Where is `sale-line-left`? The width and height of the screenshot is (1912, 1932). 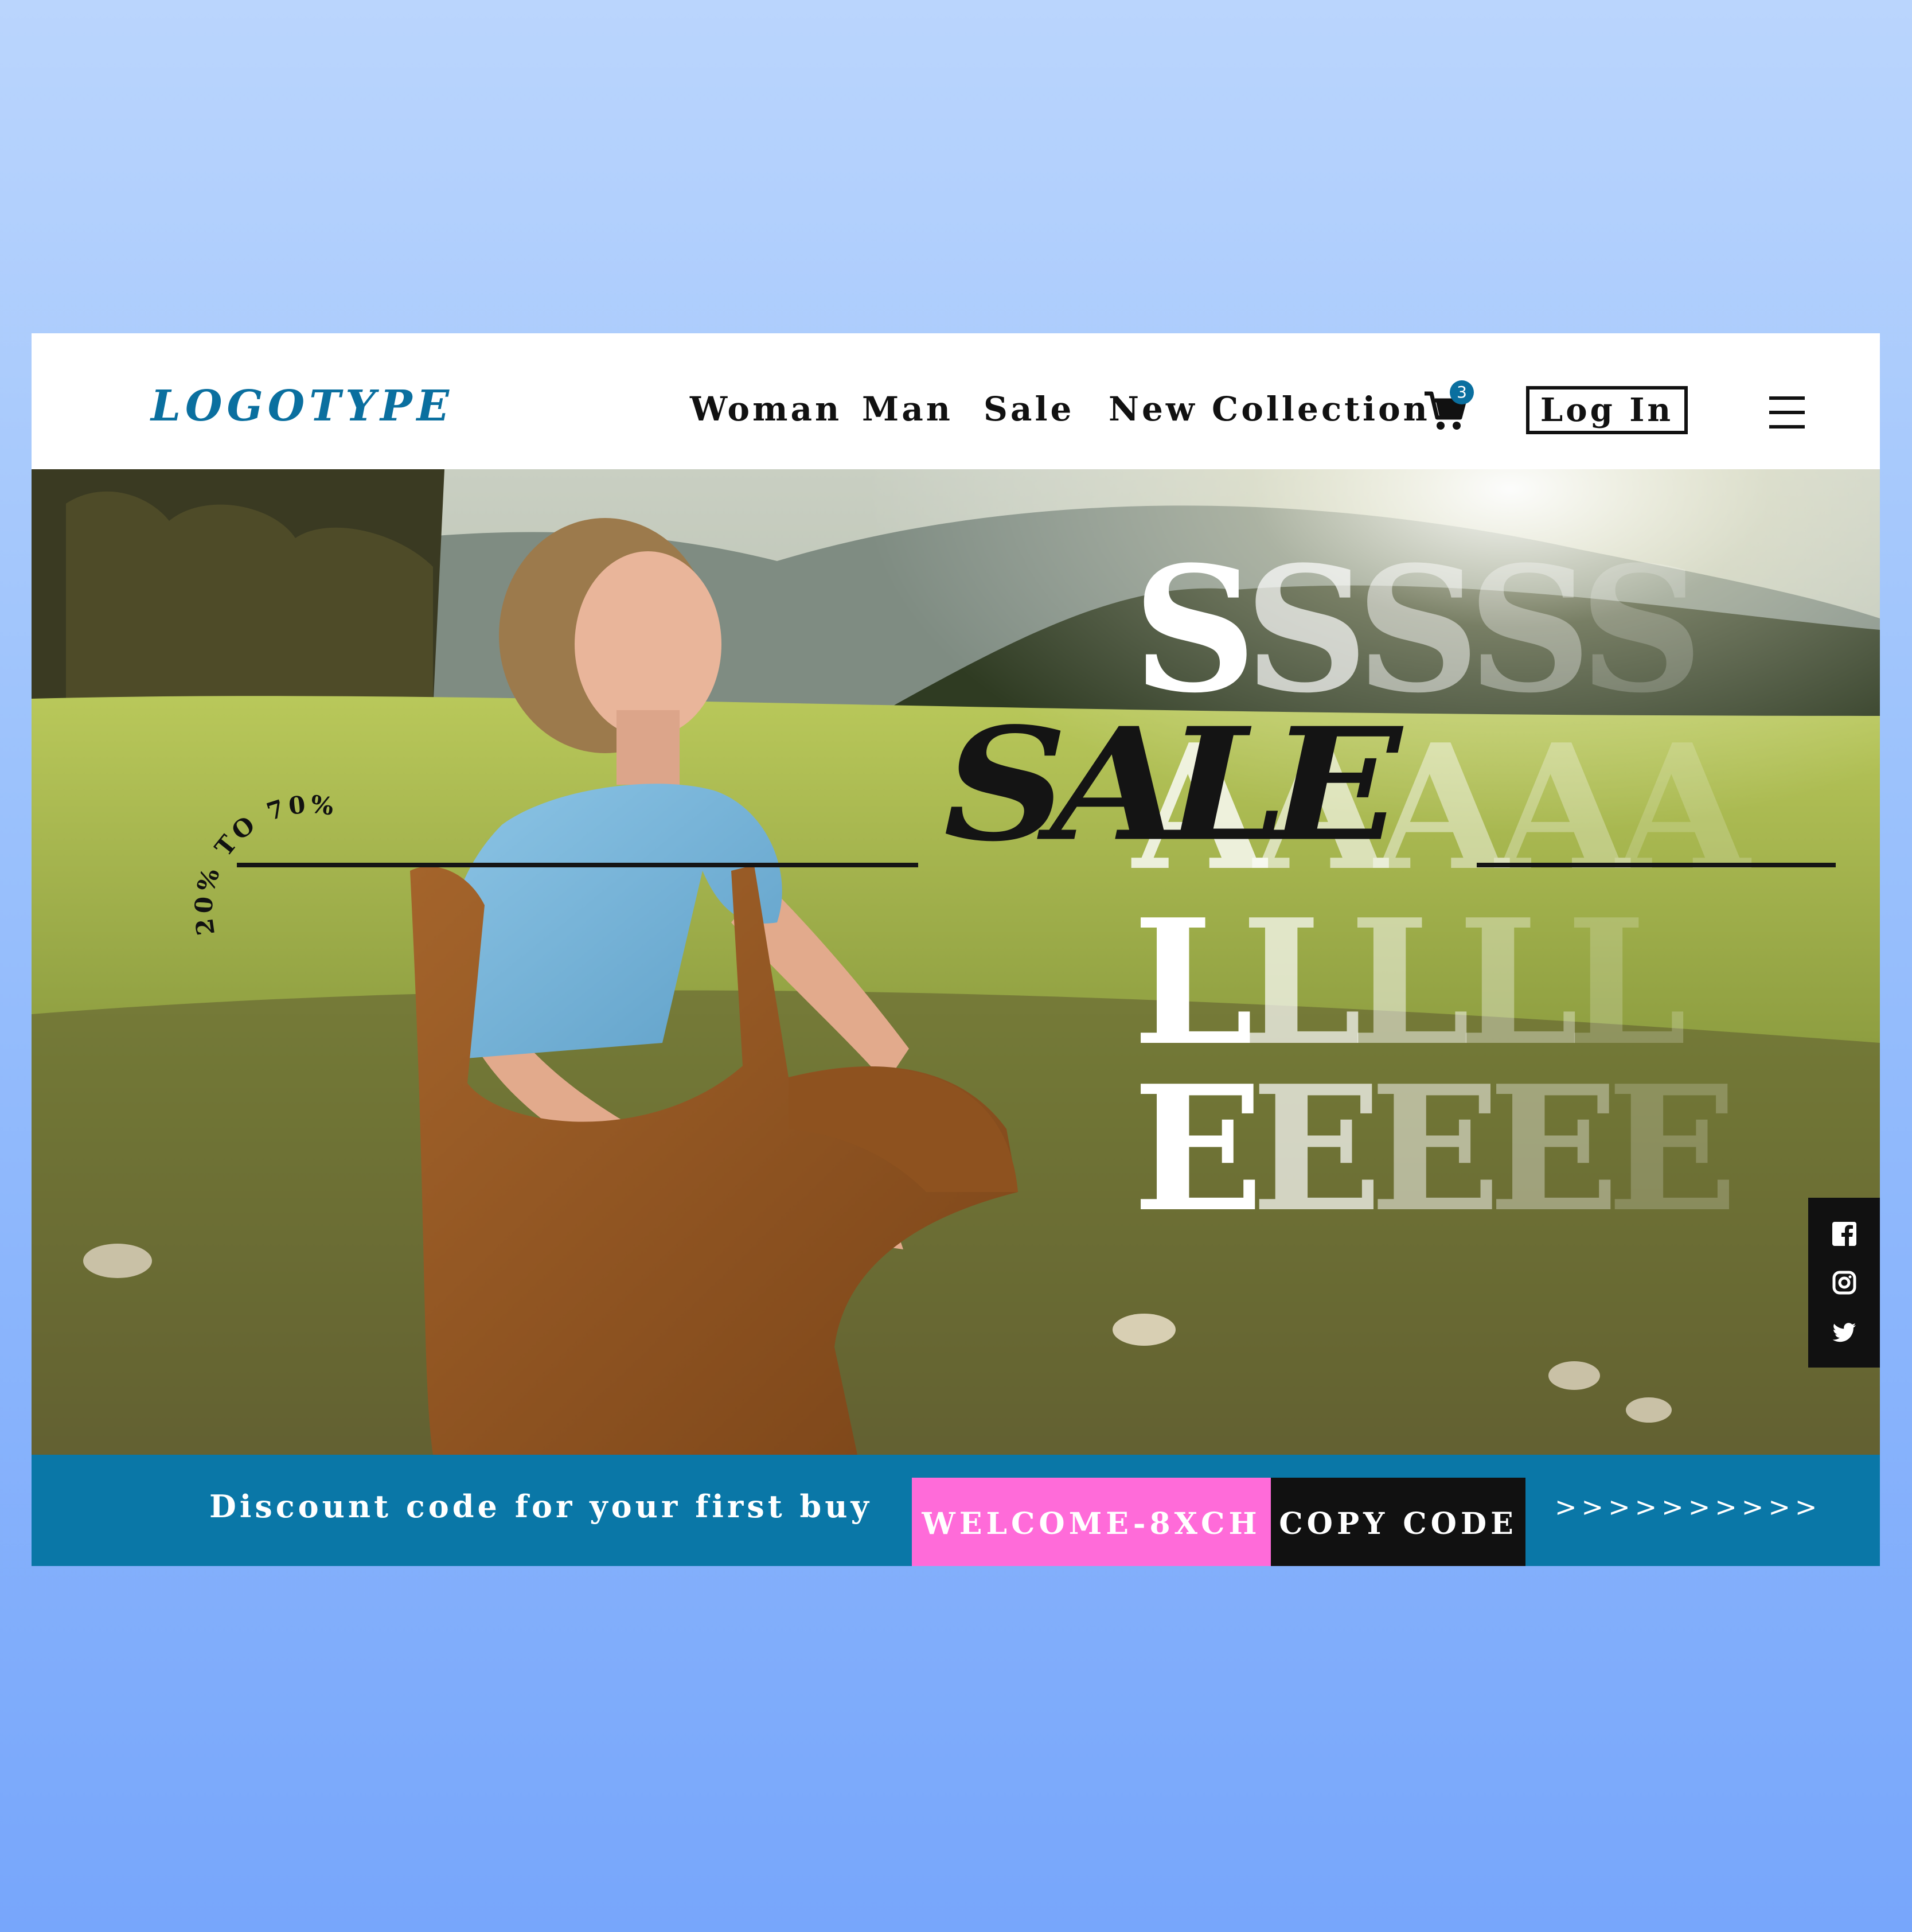 sale-line-left is located at coordinates (577, 865).